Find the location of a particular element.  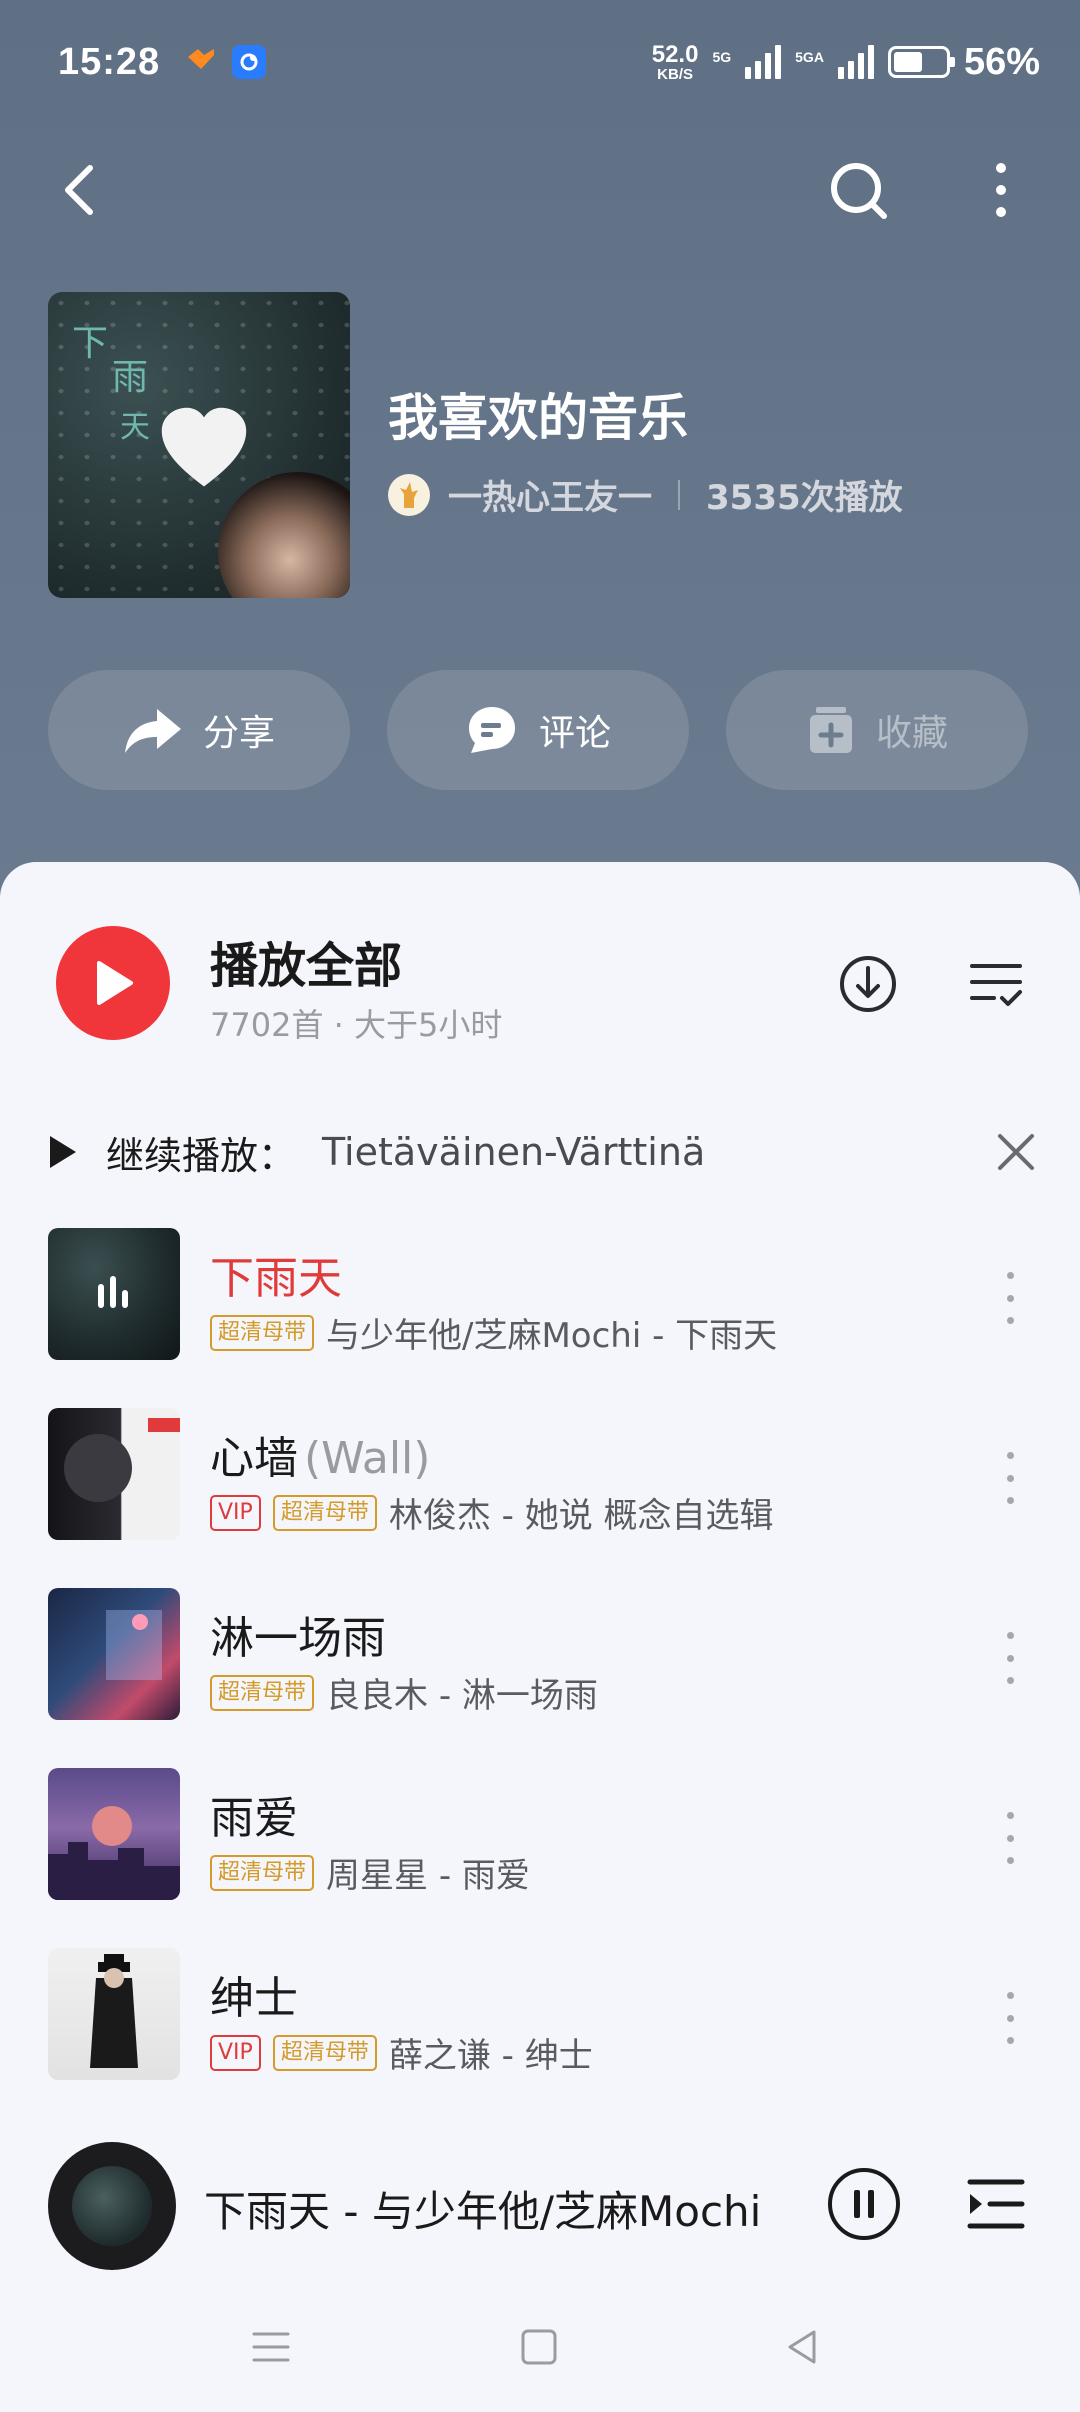

song-row: 心墙 (Wall) VIP 超清母带 林俊杰 - 她说 概念自选辑 is located at coordinates (540, 1498).